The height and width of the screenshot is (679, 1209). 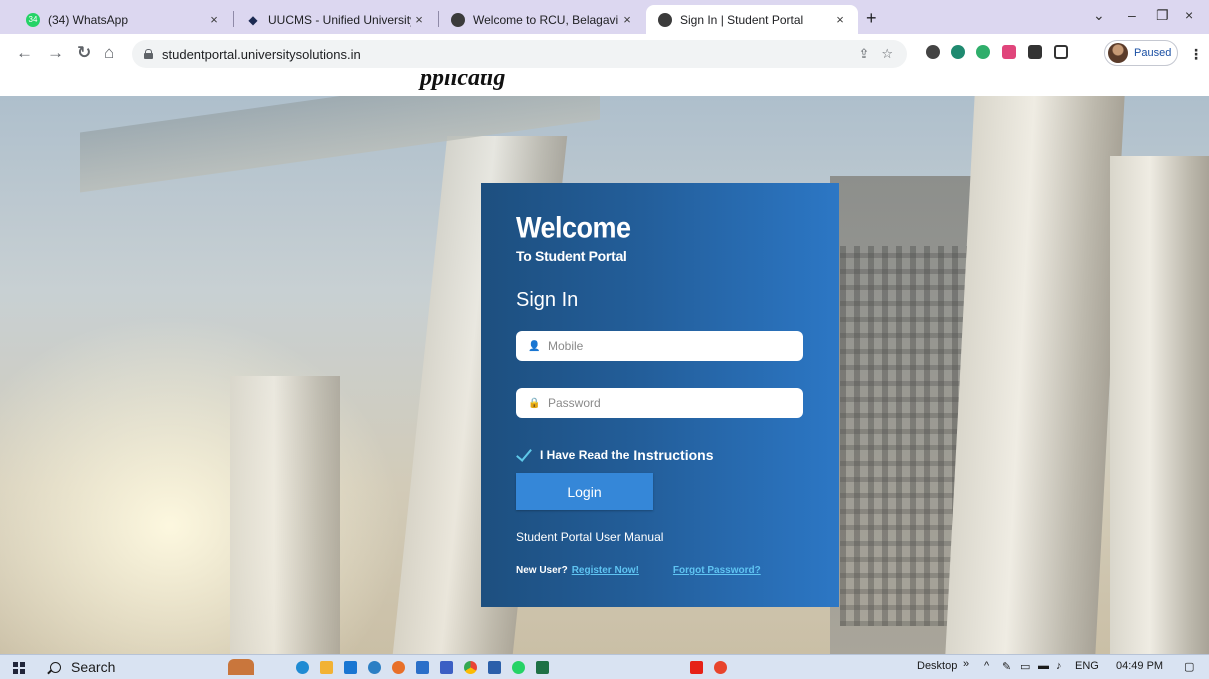 I want to click on password-input, so click(x=668, y=403).